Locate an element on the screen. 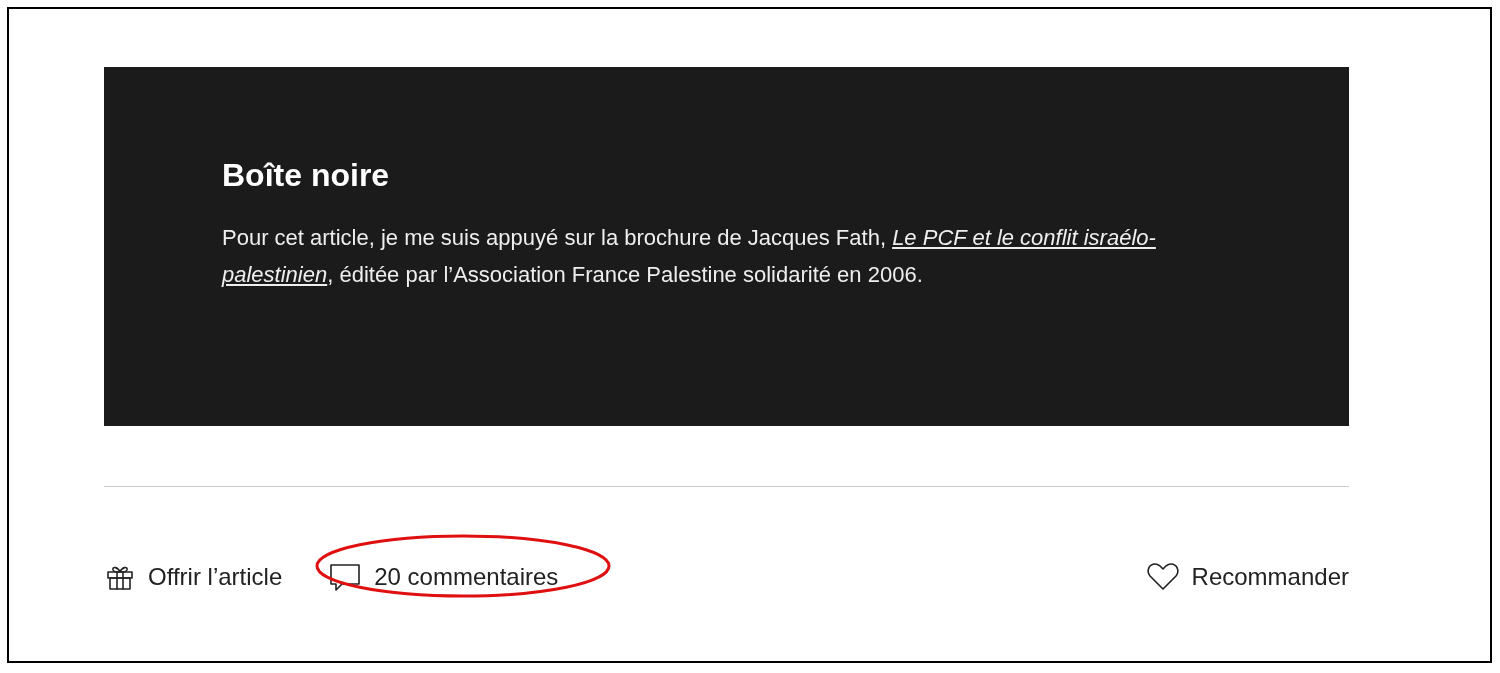 Image resolution: width=1500 pixels, height=673 pixels. gift-article-button: Offrir l’article is located at coordinates (193, 577).